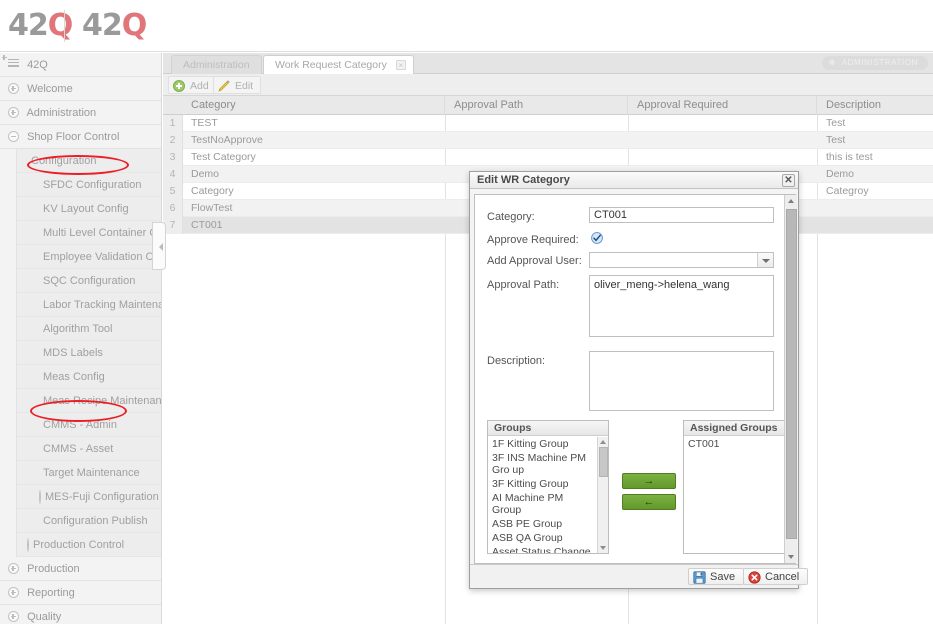  Describe the element at coordinates (64, 26) in the screenshot. I see `logo-divider` at that location.